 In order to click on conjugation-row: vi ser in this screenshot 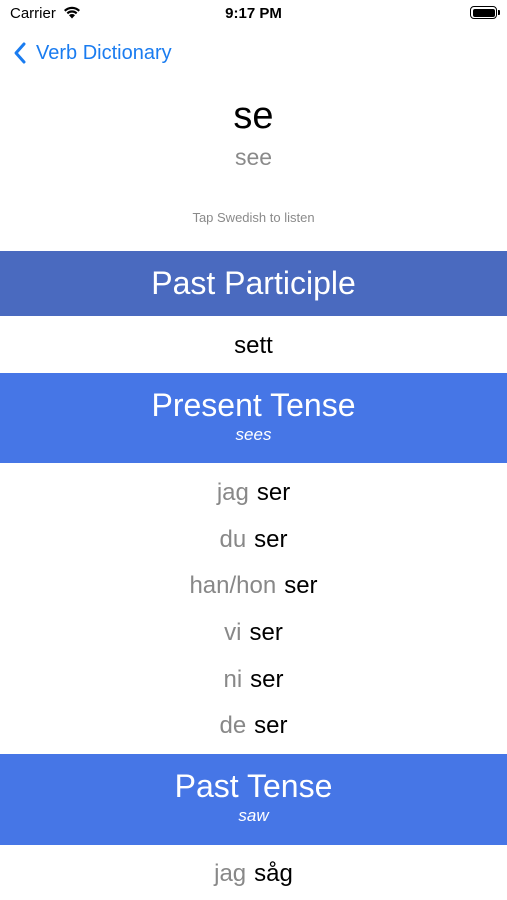, I will do `click(253, 633)`.